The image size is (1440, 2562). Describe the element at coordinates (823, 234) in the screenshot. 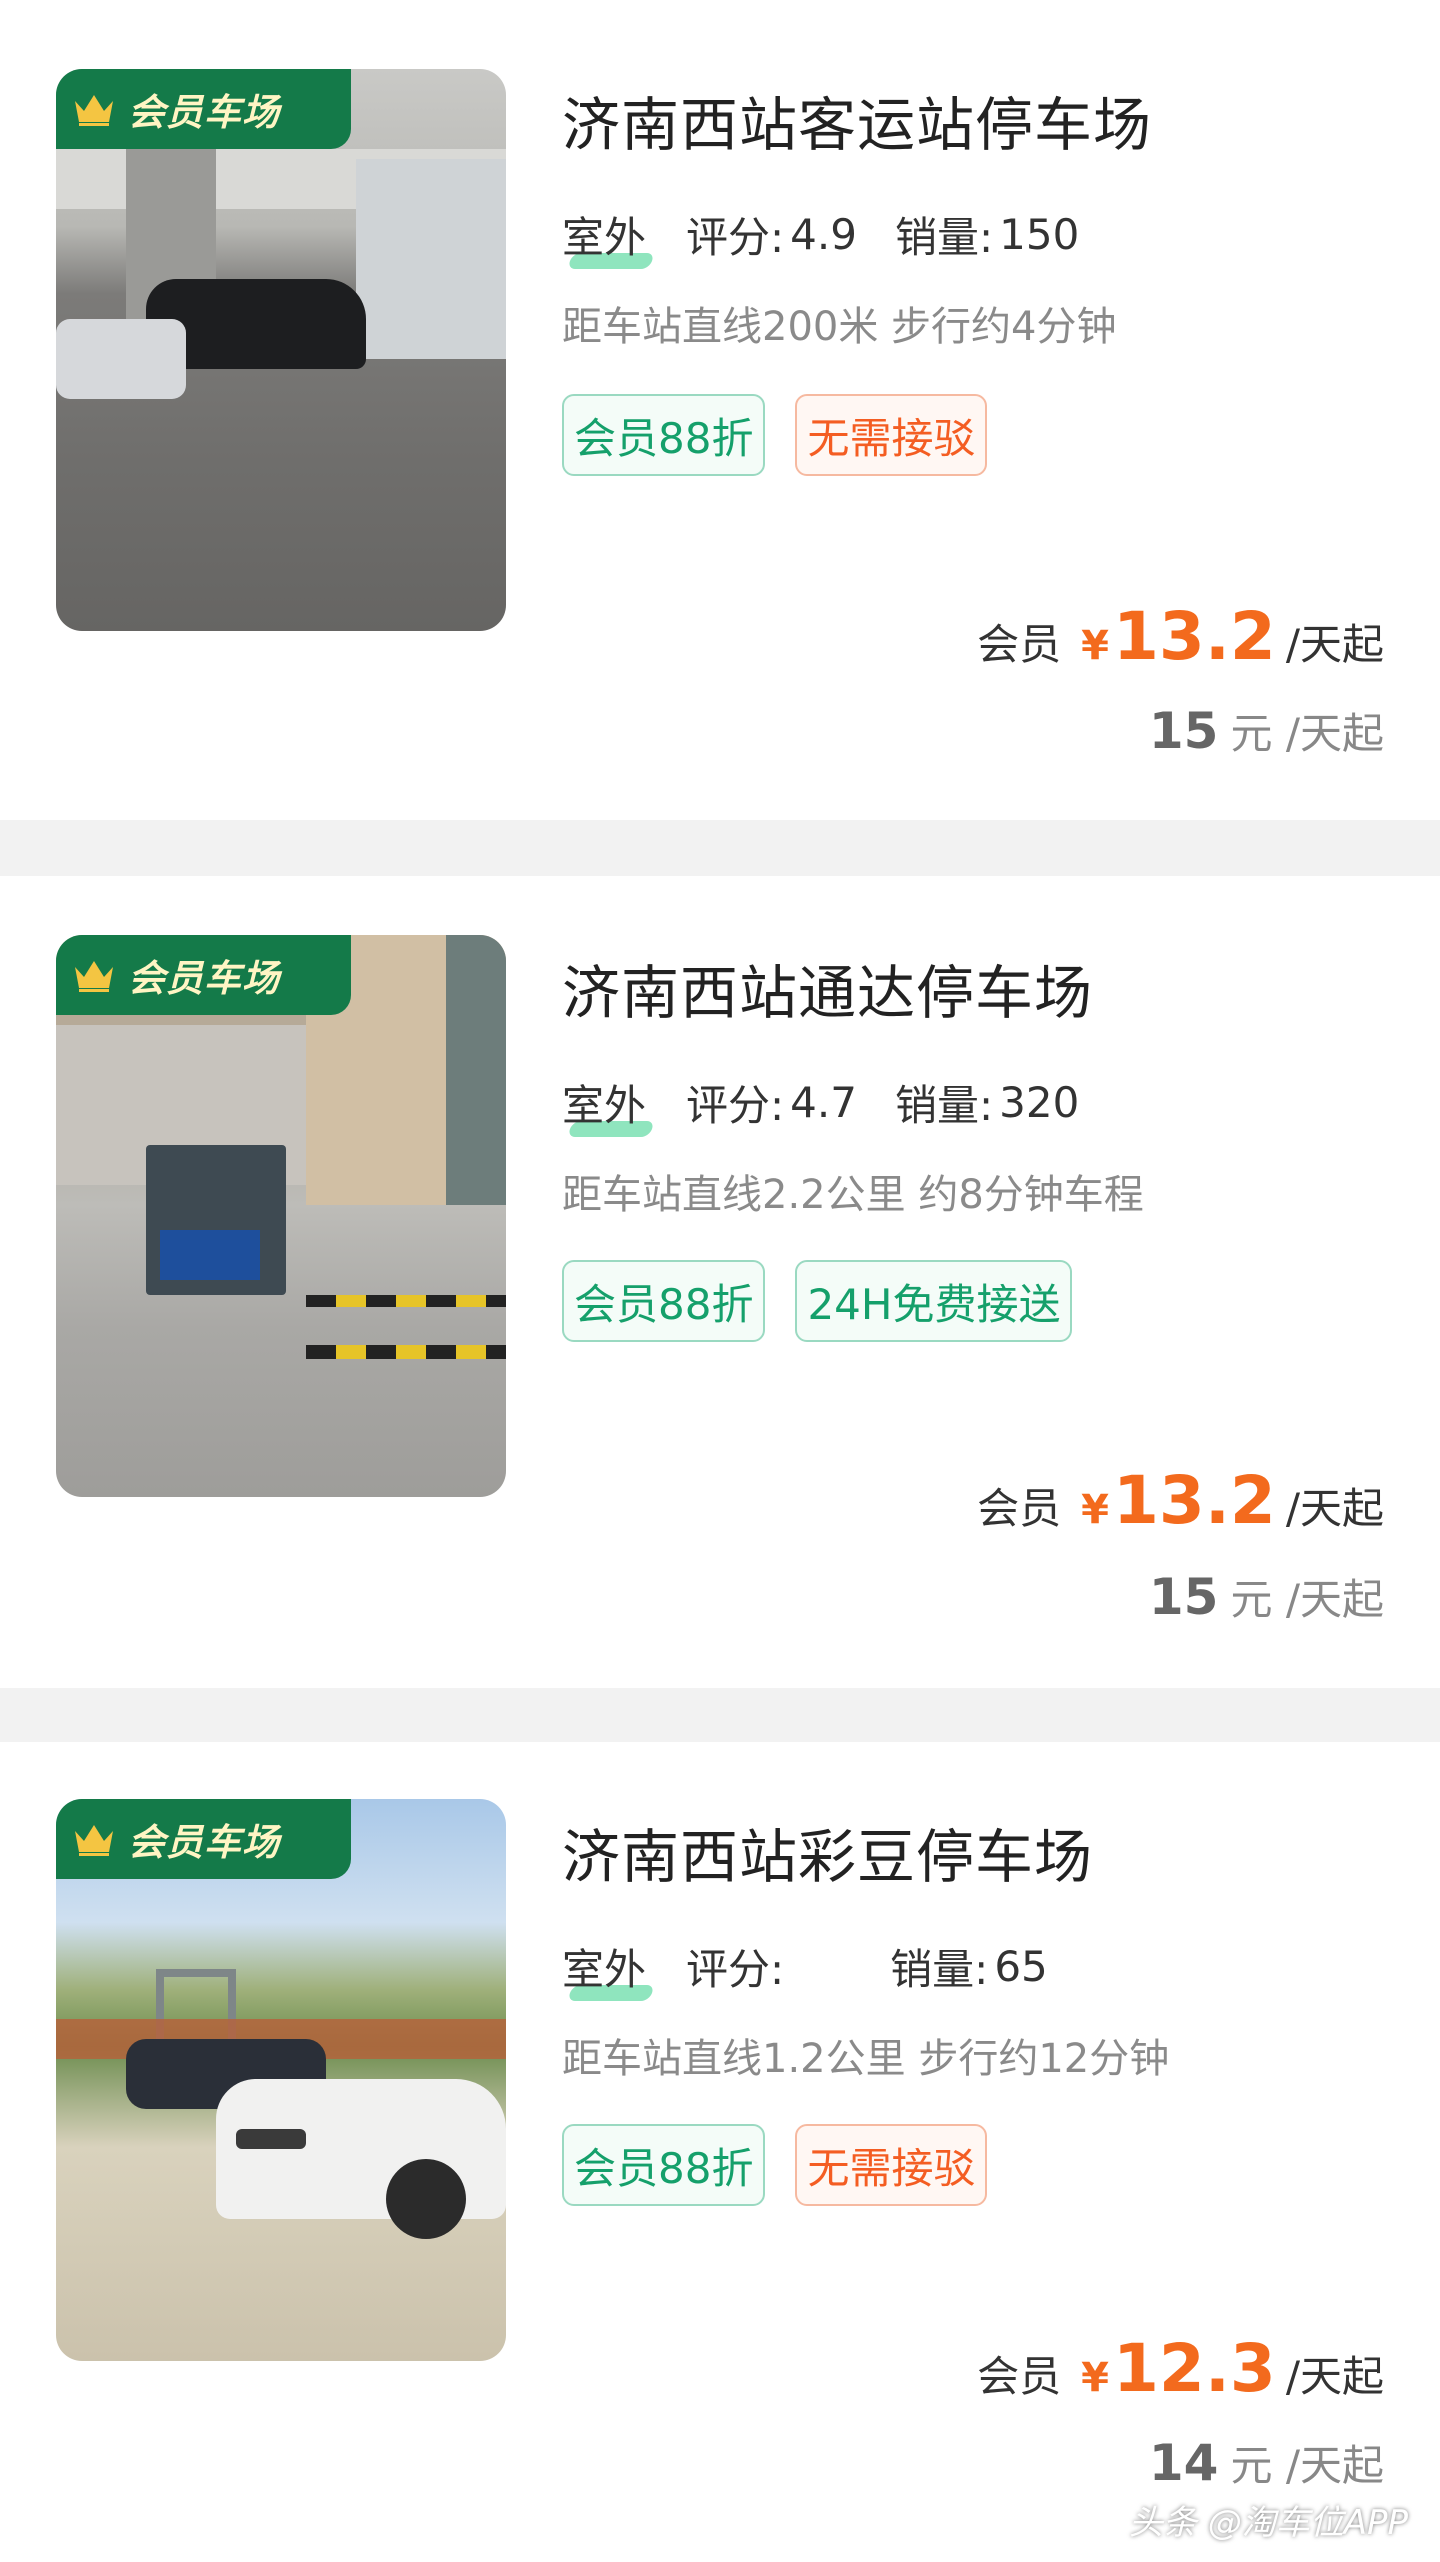

I see `rating-value: 4.9` at that location.